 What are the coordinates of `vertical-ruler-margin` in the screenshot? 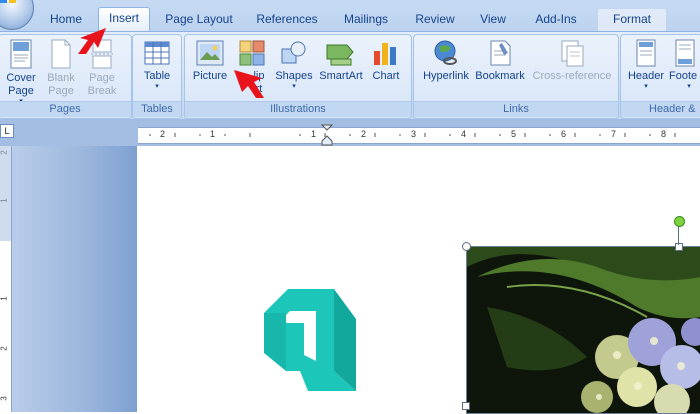 It's located at (5, 193).